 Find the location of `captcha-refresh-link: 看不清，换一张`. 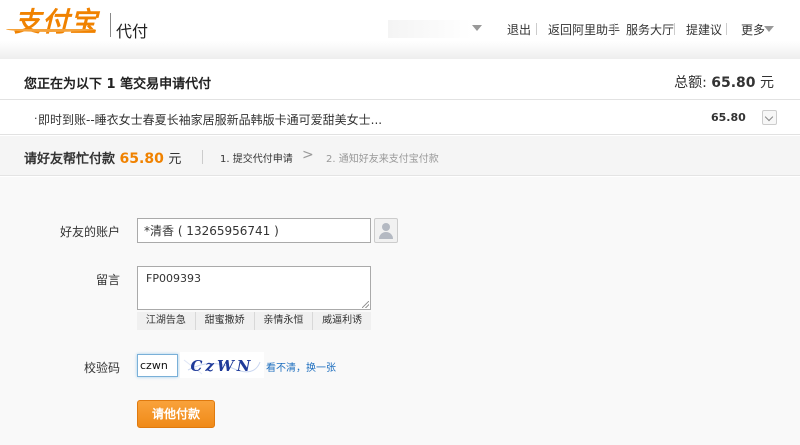

captcha-refresh-link: 看不清，换一张 is located at coordinates (301, 366).